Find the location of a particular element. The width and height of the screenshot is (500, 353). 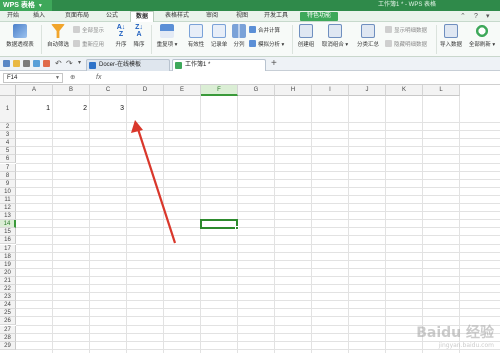

watermark-url: jingyan.baidu.com is located at coordinates (466, 345).